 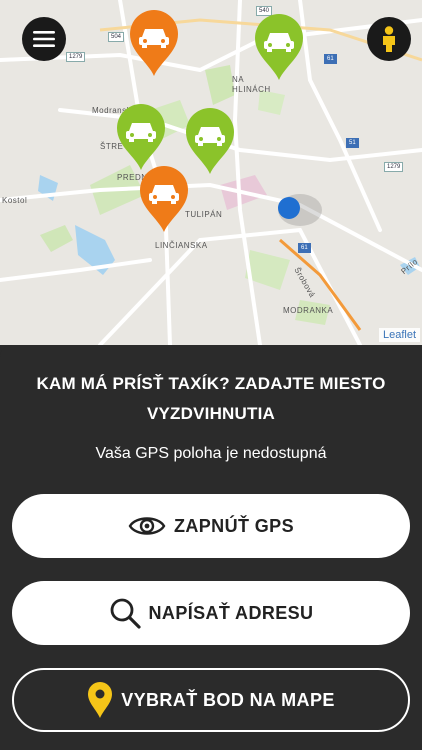 I want to click on type-address-button: NAPÍSAŤ ADRESU, so click(x=211, y=613).